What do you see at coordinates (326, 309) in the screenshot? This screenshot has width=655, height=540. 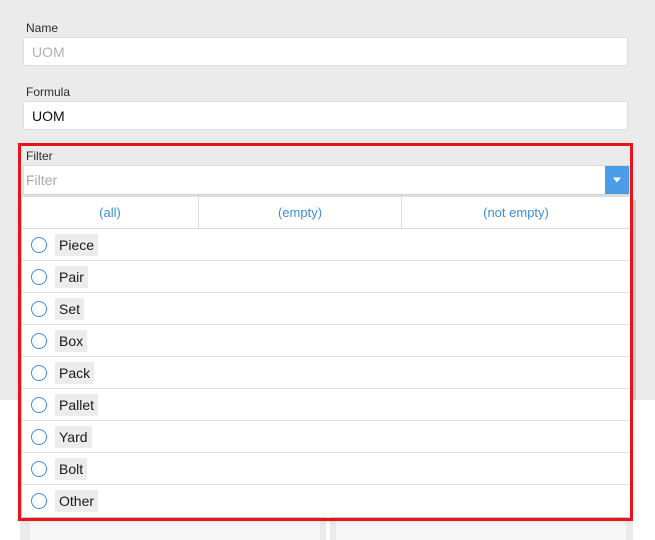 I see `option-set: Set` at bounding box center [326, 309].